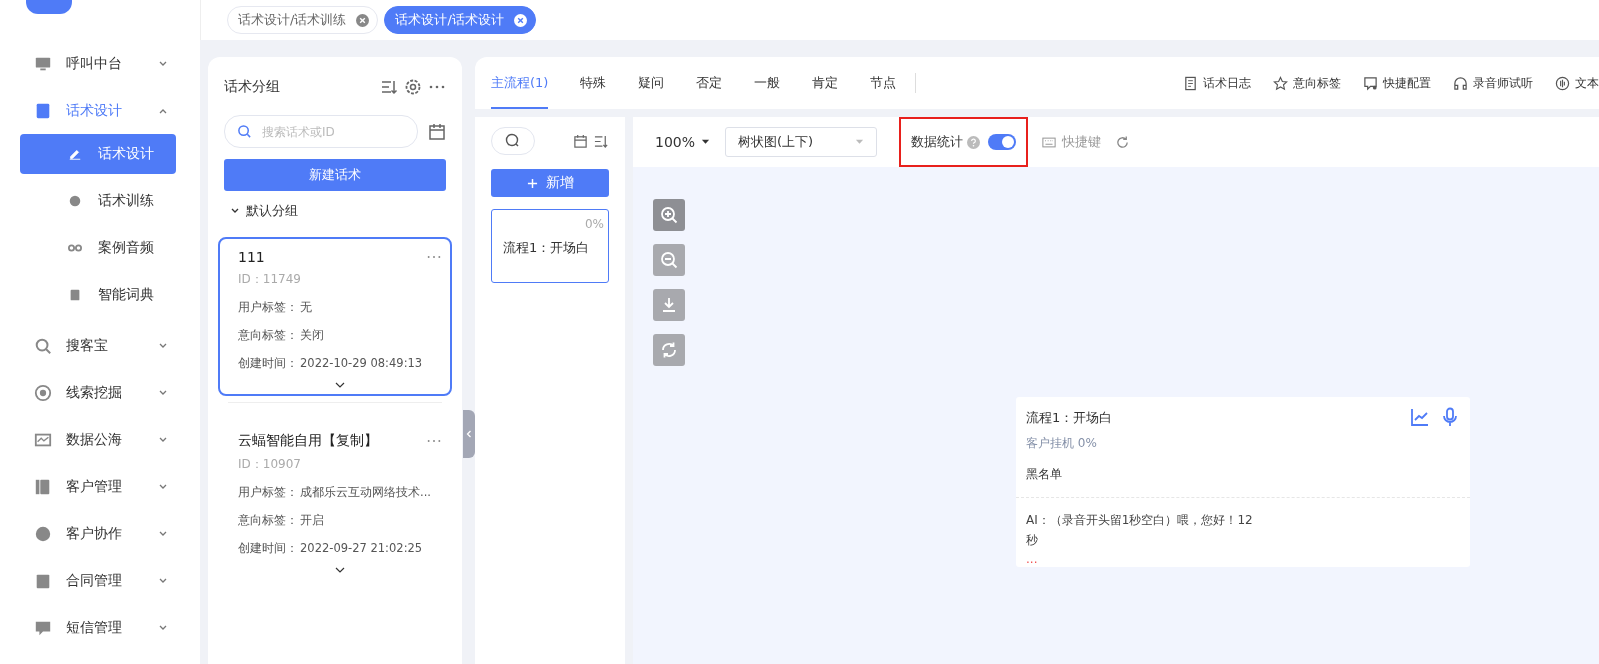 The height and width of the screenshot is (664, 1599). What do you see at coordinates (532, 183) in the screenshot?
I see `plus-icon` at bounding box center [532, 183].